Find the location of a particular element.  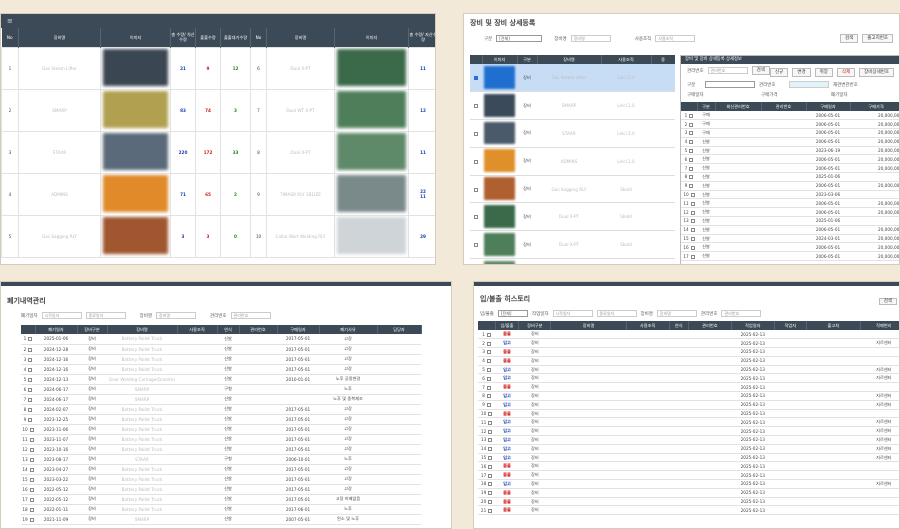

table-row: 10 신발 2023-03-060 is located at coordinates (790, 195).